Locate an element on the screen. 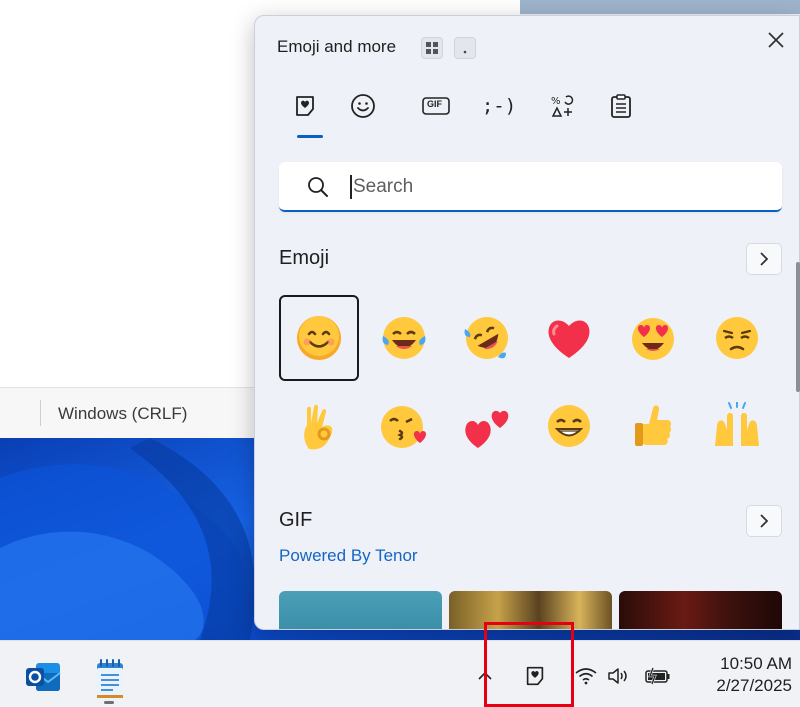 The image size is (800, 707). grid-view-icon is located at coordinates (432, 48).